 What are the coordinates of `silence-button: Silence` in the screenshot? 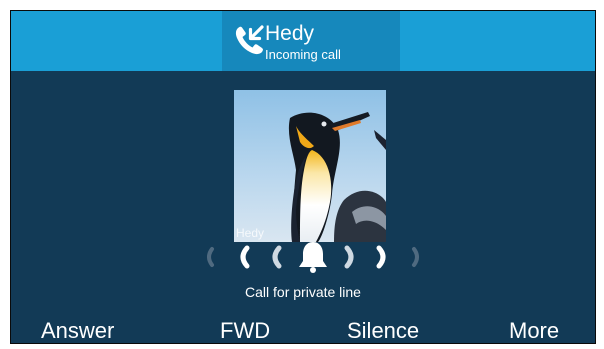 It's located at (383, 330).